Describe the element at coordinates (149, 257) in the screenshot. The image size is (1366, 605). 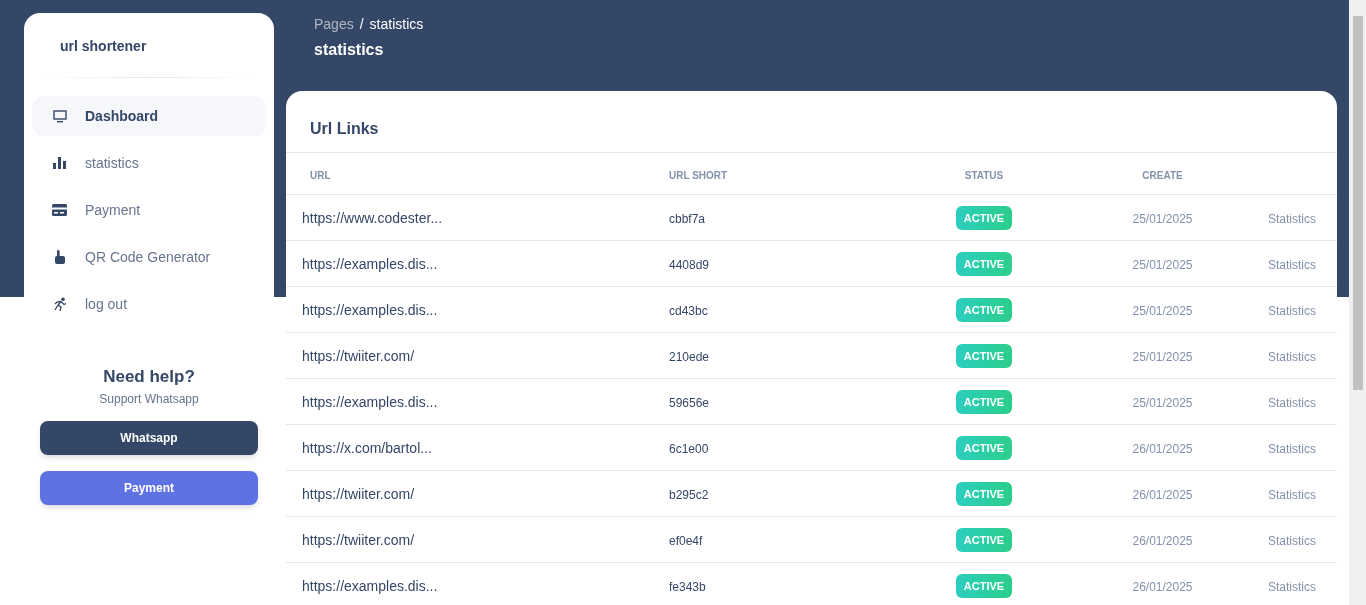
I see `nav-item: QR Code Generator` at that location.